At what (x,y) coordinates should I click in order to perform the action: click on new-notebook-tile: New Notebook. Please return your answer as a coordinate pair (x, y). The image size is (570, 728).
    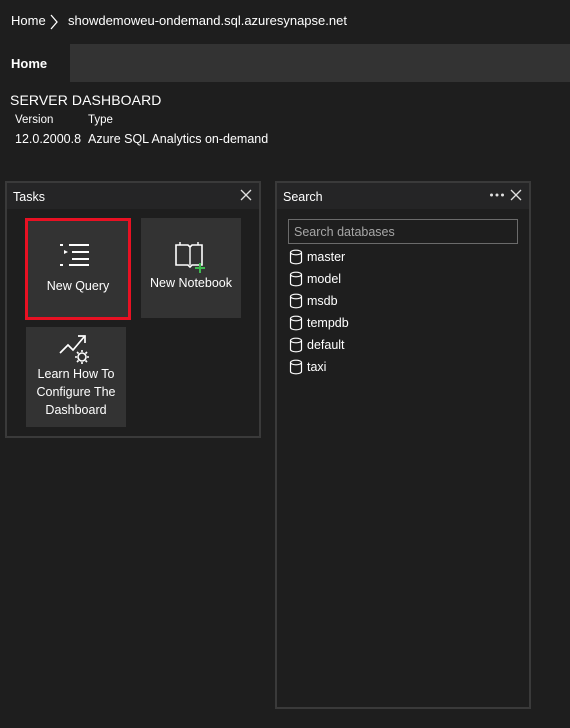
    Looking at the image, I should click on (191, 268).